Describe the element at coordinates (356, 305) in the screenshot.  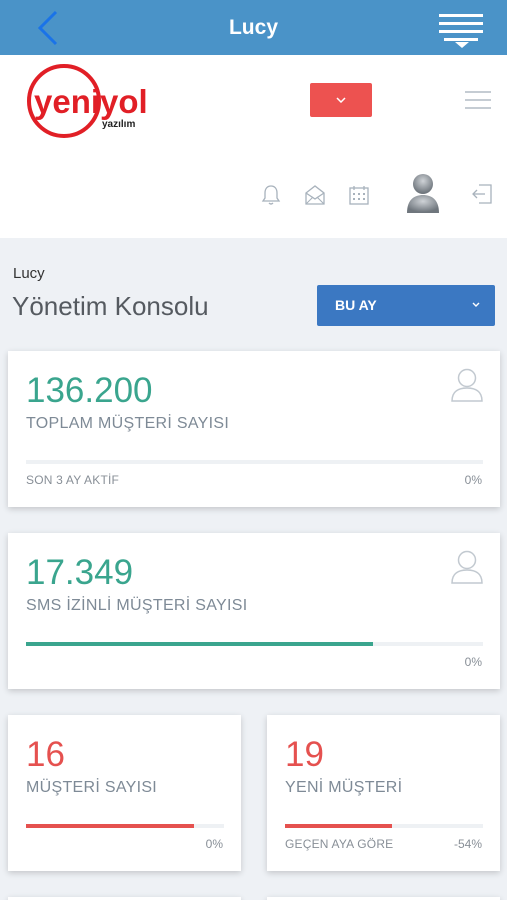
I see `date-range-label: BU AY` at that location.